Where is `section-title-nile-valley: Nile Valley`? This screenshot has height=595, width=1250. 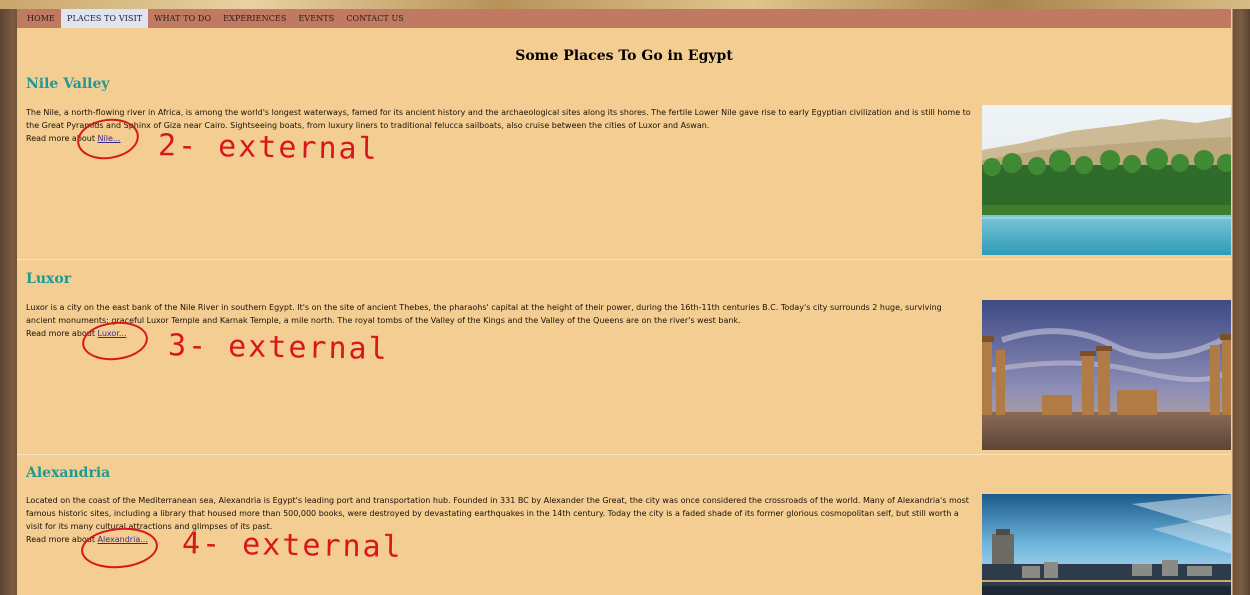
section-title-nile-valley: Nile Valley is located at coordinates (68, 84).